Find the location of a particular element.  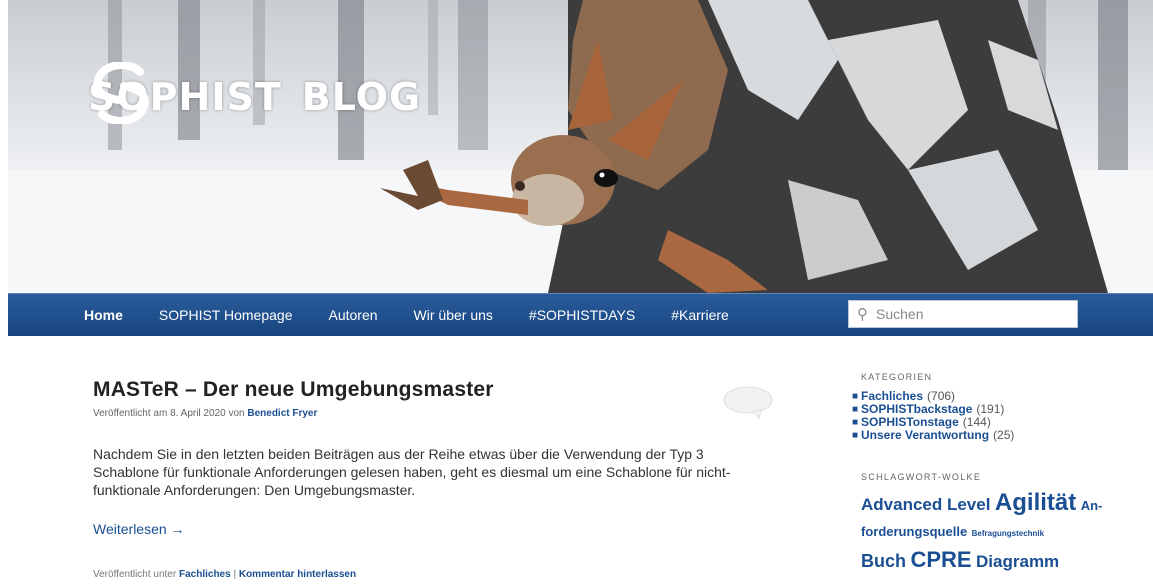

search-box: ⚲ is located at coordinates (963, 314).